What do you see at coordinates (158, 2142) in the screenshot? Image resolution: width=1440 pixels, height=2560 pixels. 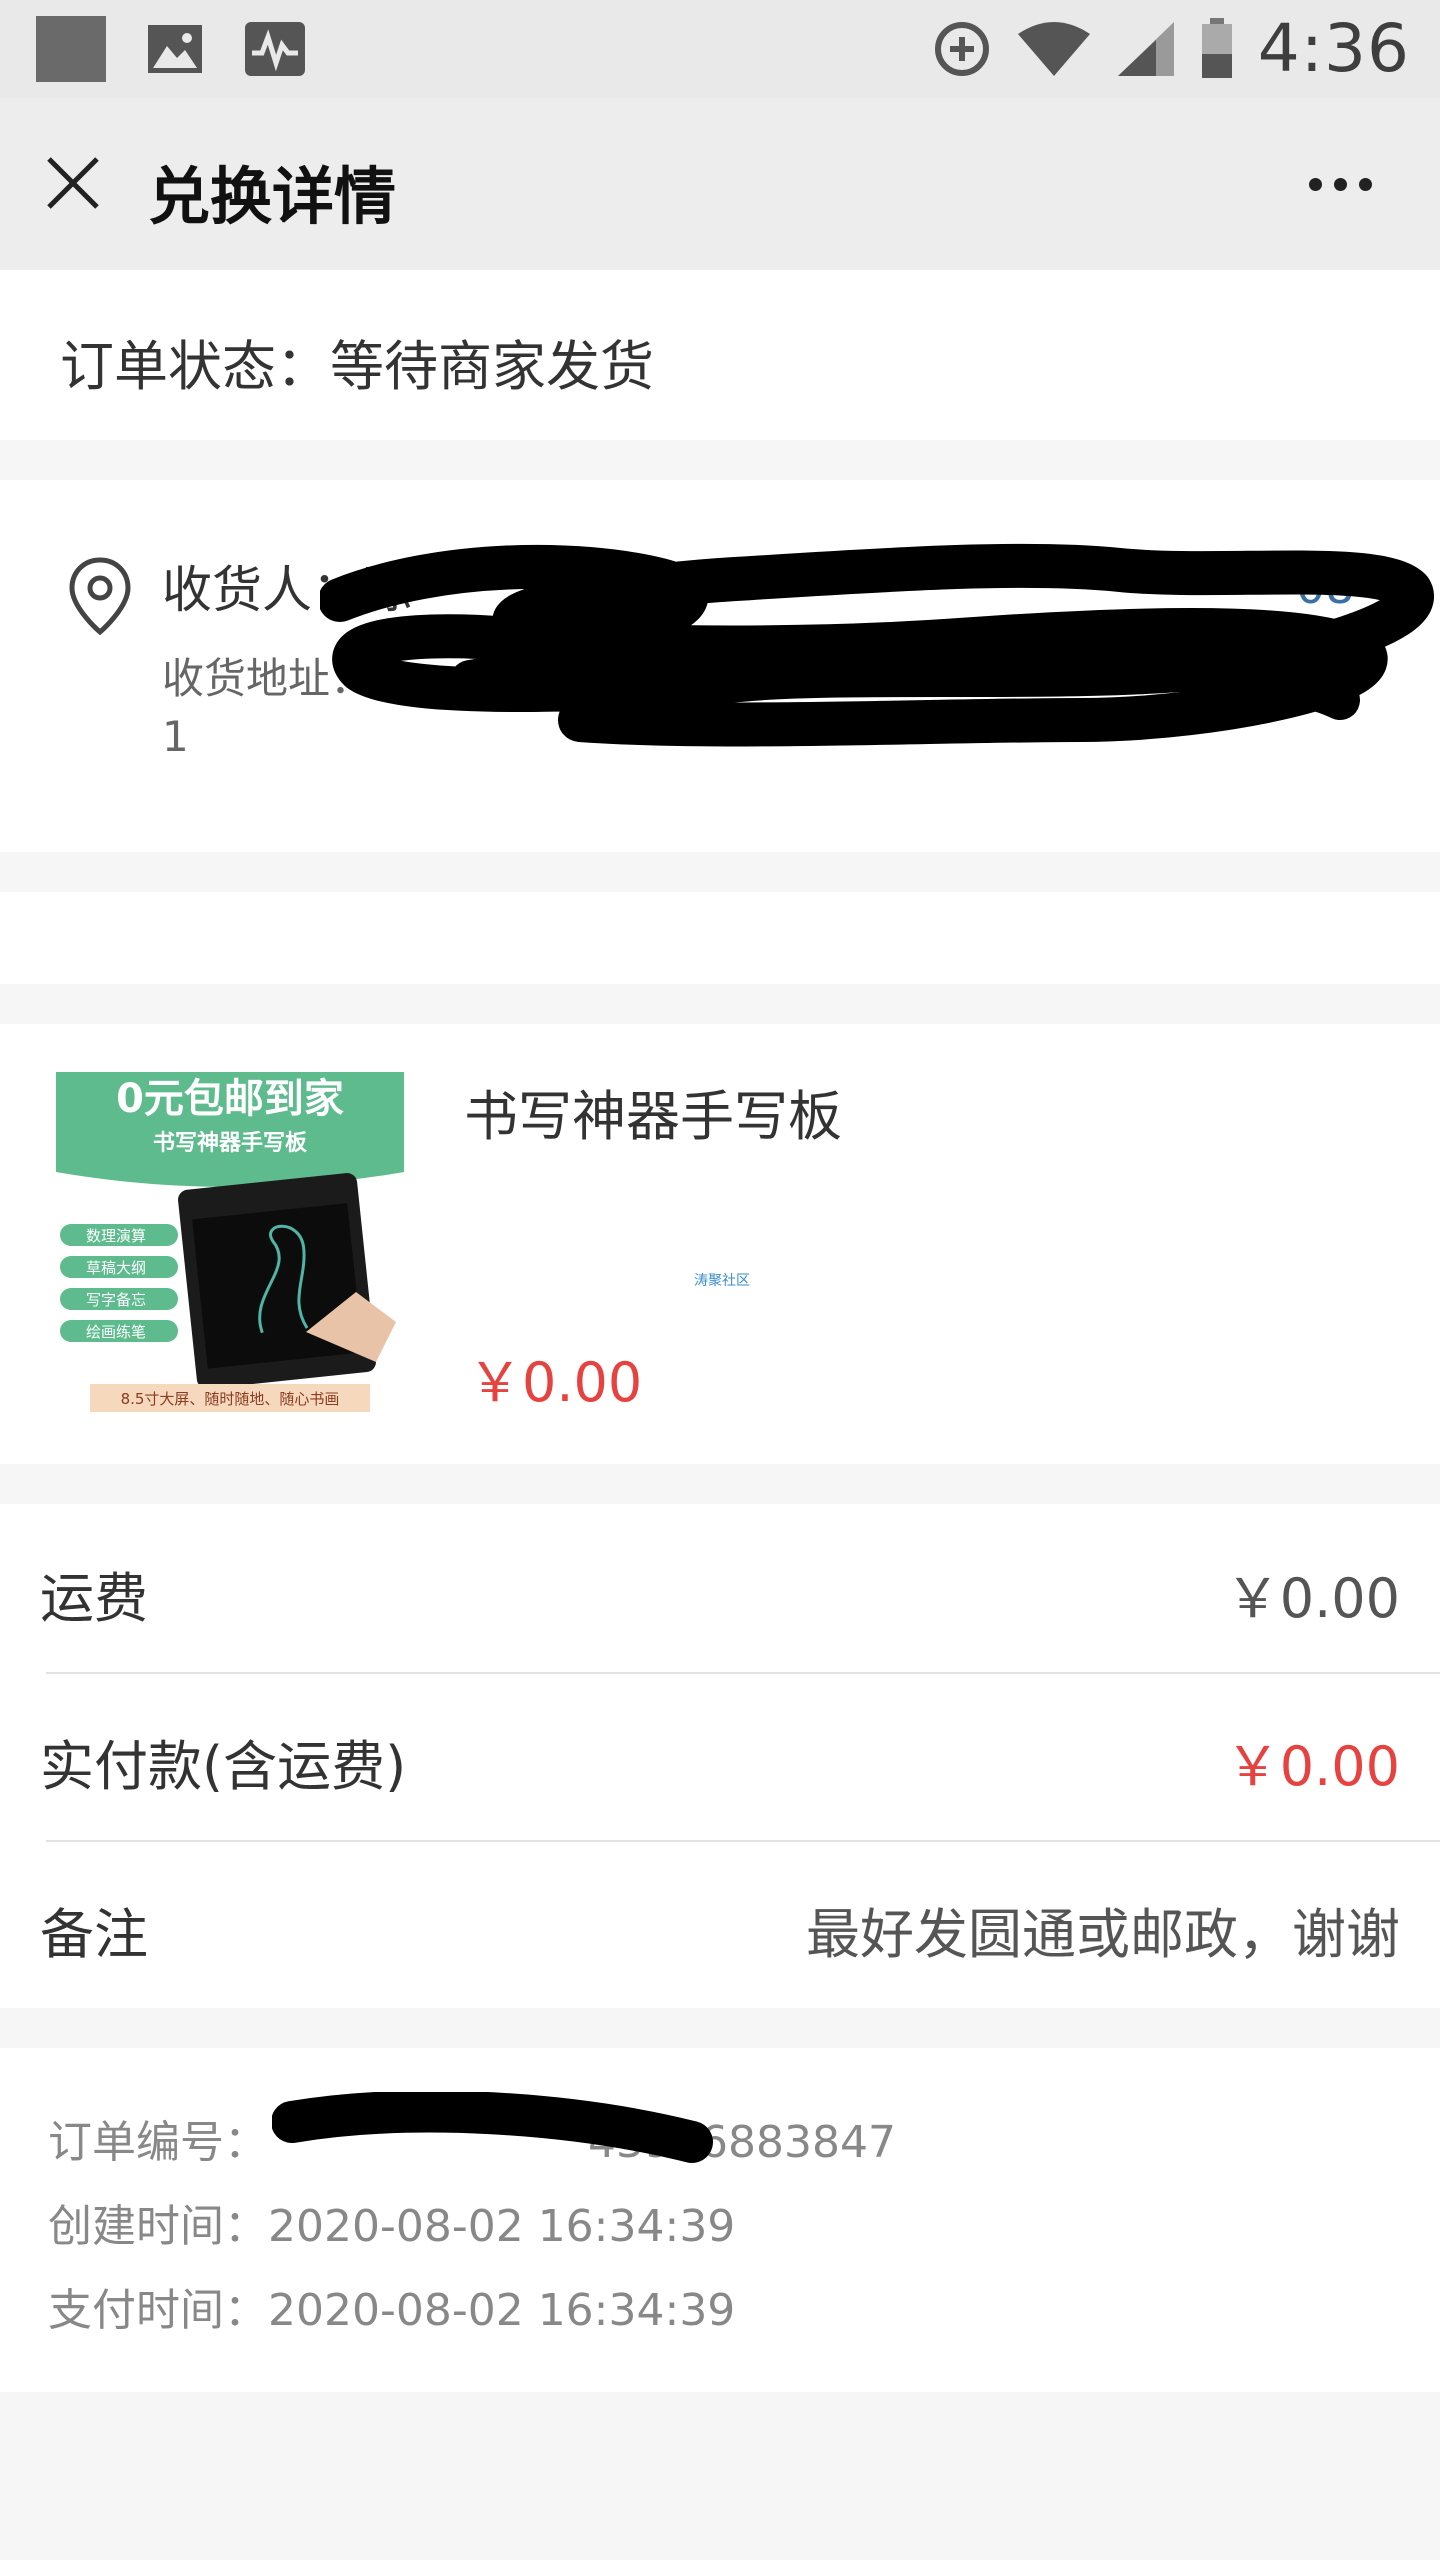 I see `order-number-label: 订单编号：` at bounding box center [158, 2142].